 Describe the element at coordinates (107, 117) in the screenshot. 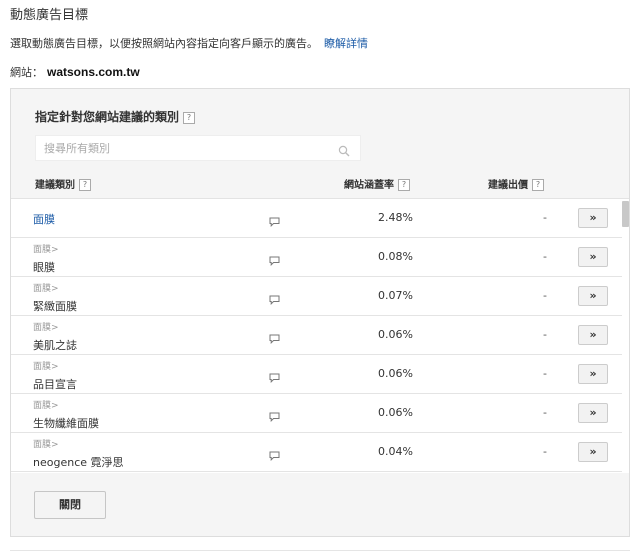

I see `panel-title-text: 指定針對您網站建議的類別` at that location.